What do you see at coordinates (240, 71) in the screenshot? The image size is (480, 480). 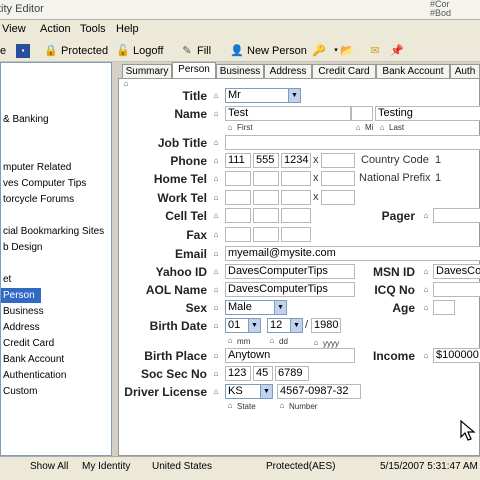 I see `tab-business: Business` at bounding box center [240, 71].